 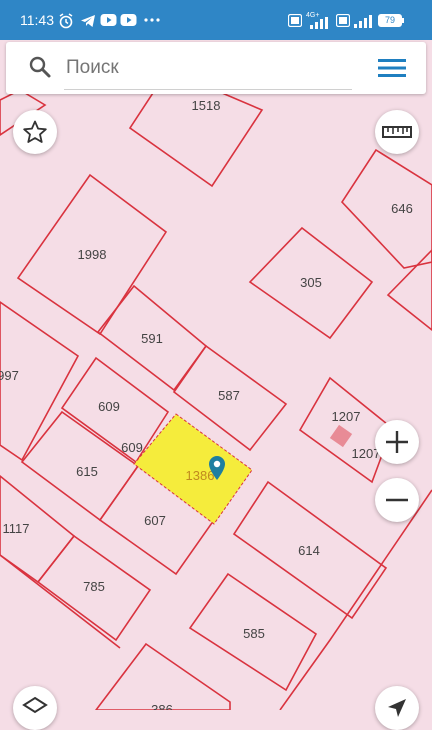 What do you see at coordinates (66, 21) in the screenshot?
I see `alarm-icon` at bounding box center [66, 21].